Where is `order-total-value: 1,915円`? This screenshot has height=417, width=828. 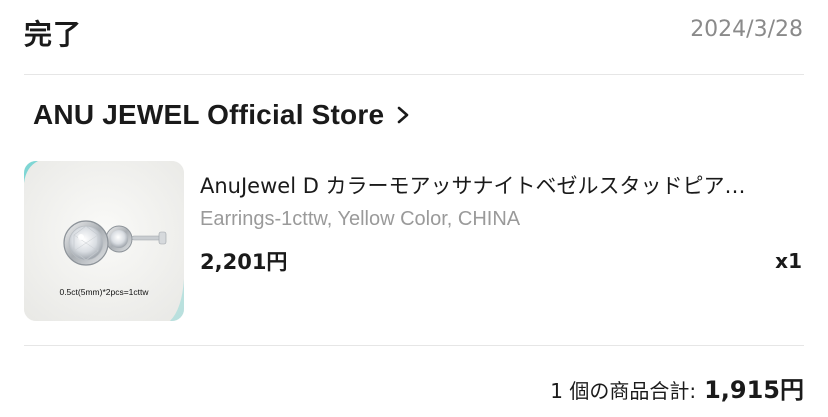 order-total-value: 1,915円 is located at coordinates (754, 390).